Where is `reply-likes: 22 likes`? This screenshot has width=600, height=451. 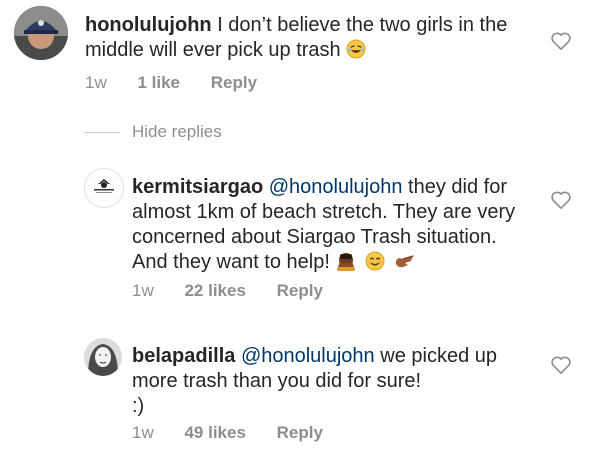 reply-likes: 22 likes is located at coordinates (214, 291).